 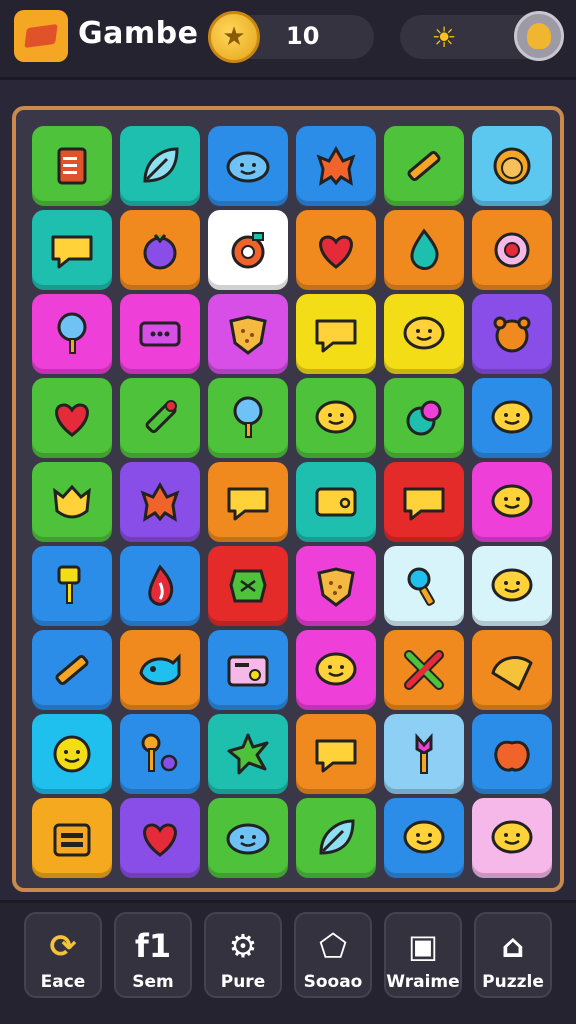 What do you see at coordinates (513, 982) in the screenshot?
I see `nav-label: Puzzle` at bounding box center [513, 982].